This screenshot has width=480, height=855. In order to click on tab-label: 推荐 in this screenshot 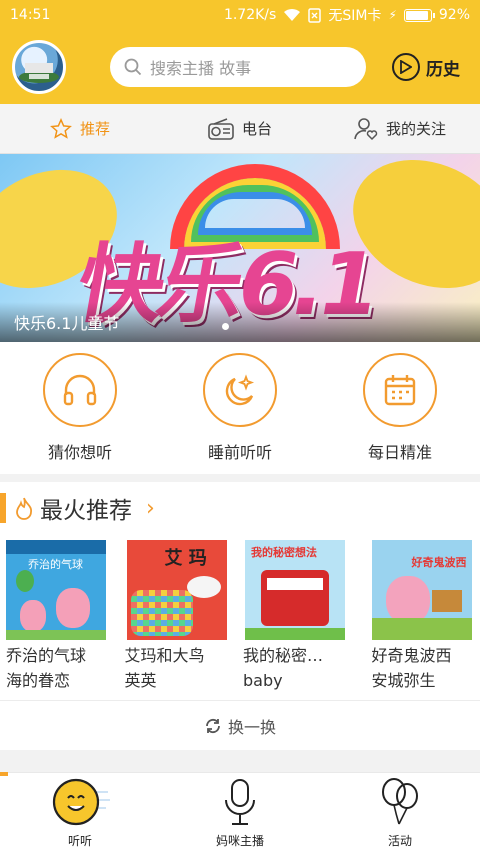, I will do `click(94, 129)`.